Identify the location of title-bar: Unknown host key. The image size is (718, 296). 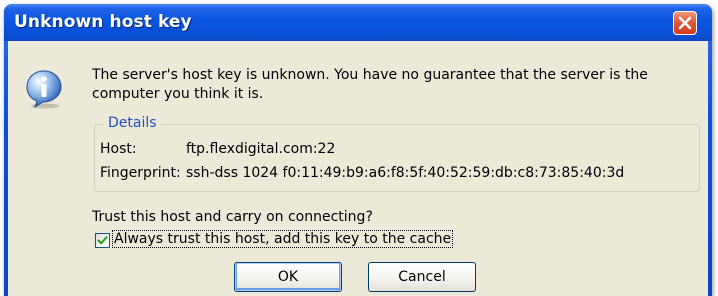
(358, 22).